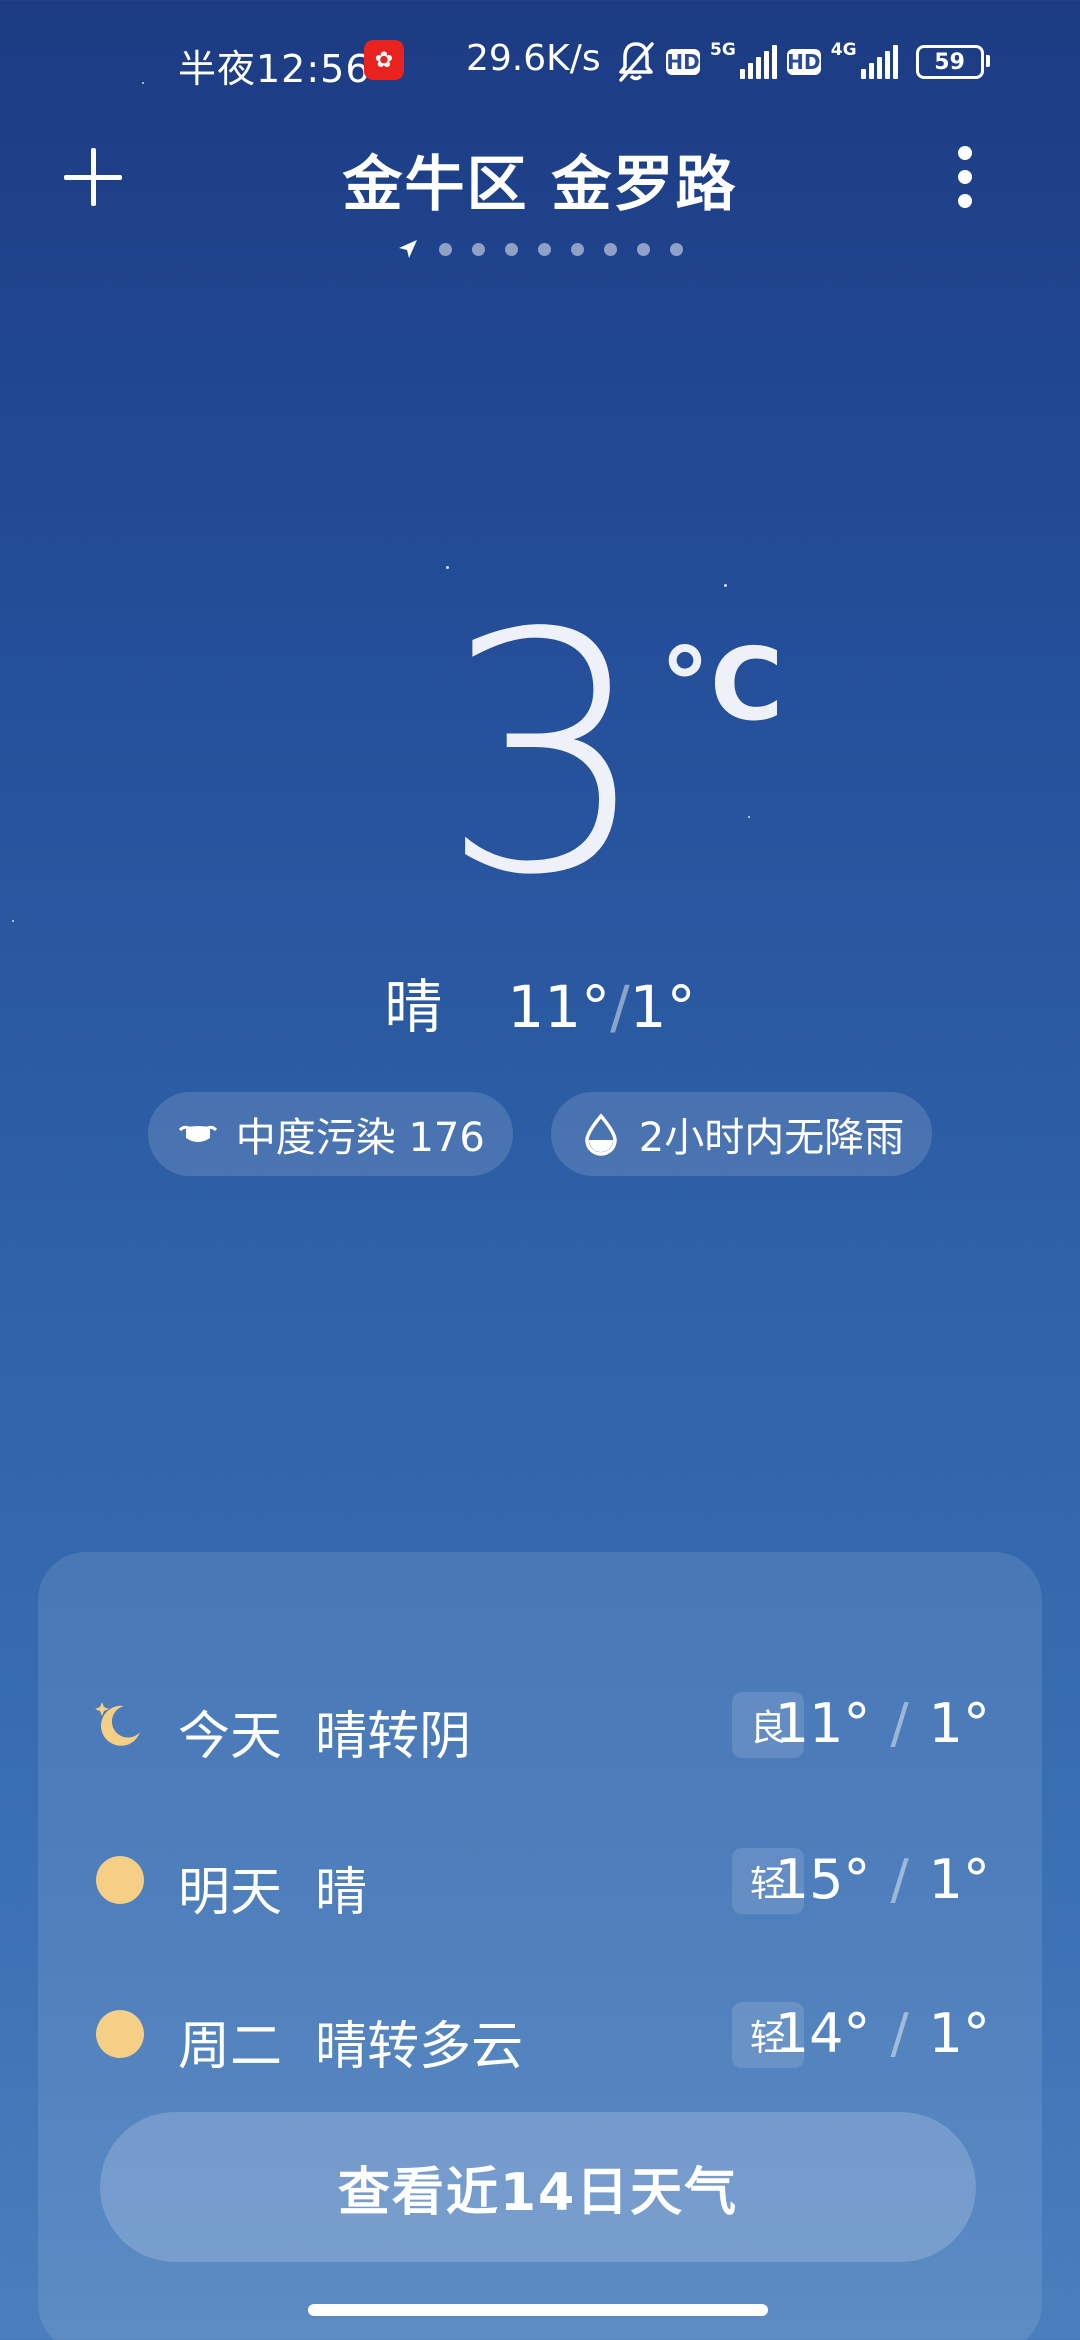  What do you see at coordinates (325, 1737) in the screenshot?
I see `forecast-label: 今天 晴转阴` at bounding box center [325, 1737].